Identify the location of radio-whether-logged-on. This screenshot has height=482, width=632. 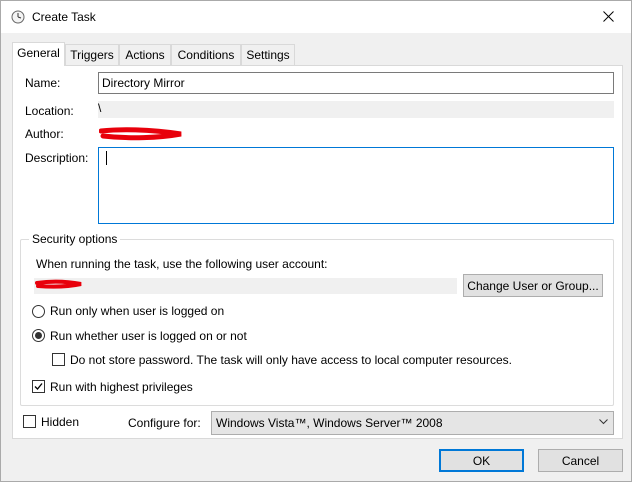
(38, 335).